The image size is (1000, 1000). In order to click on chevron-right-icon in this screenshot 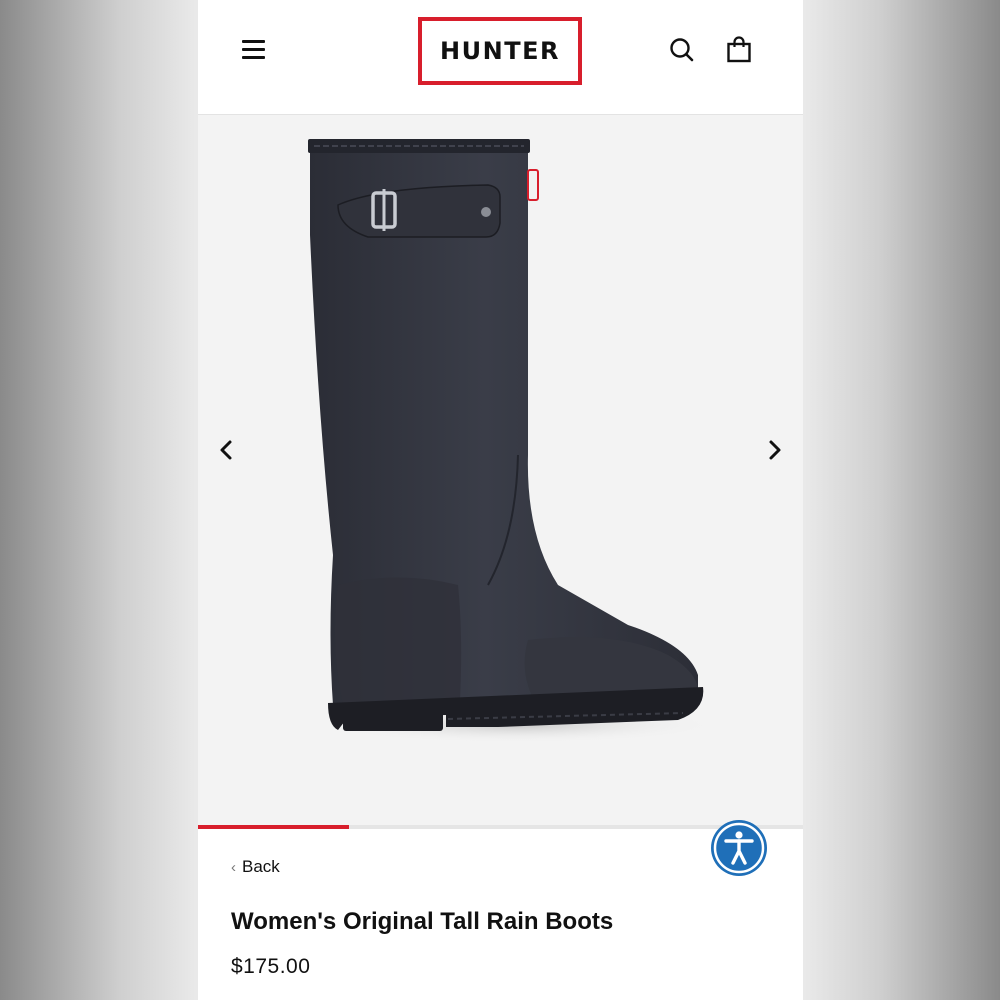, I will do `click(774, 450)`.